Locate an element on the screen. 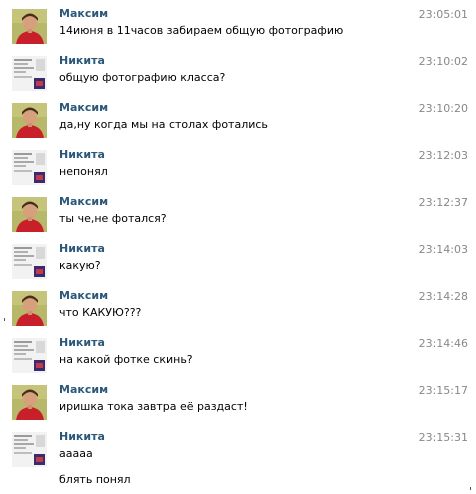 This screenshot has height=494, width=476. message-time: 23:14:03 is located at coordinates (443, 249).